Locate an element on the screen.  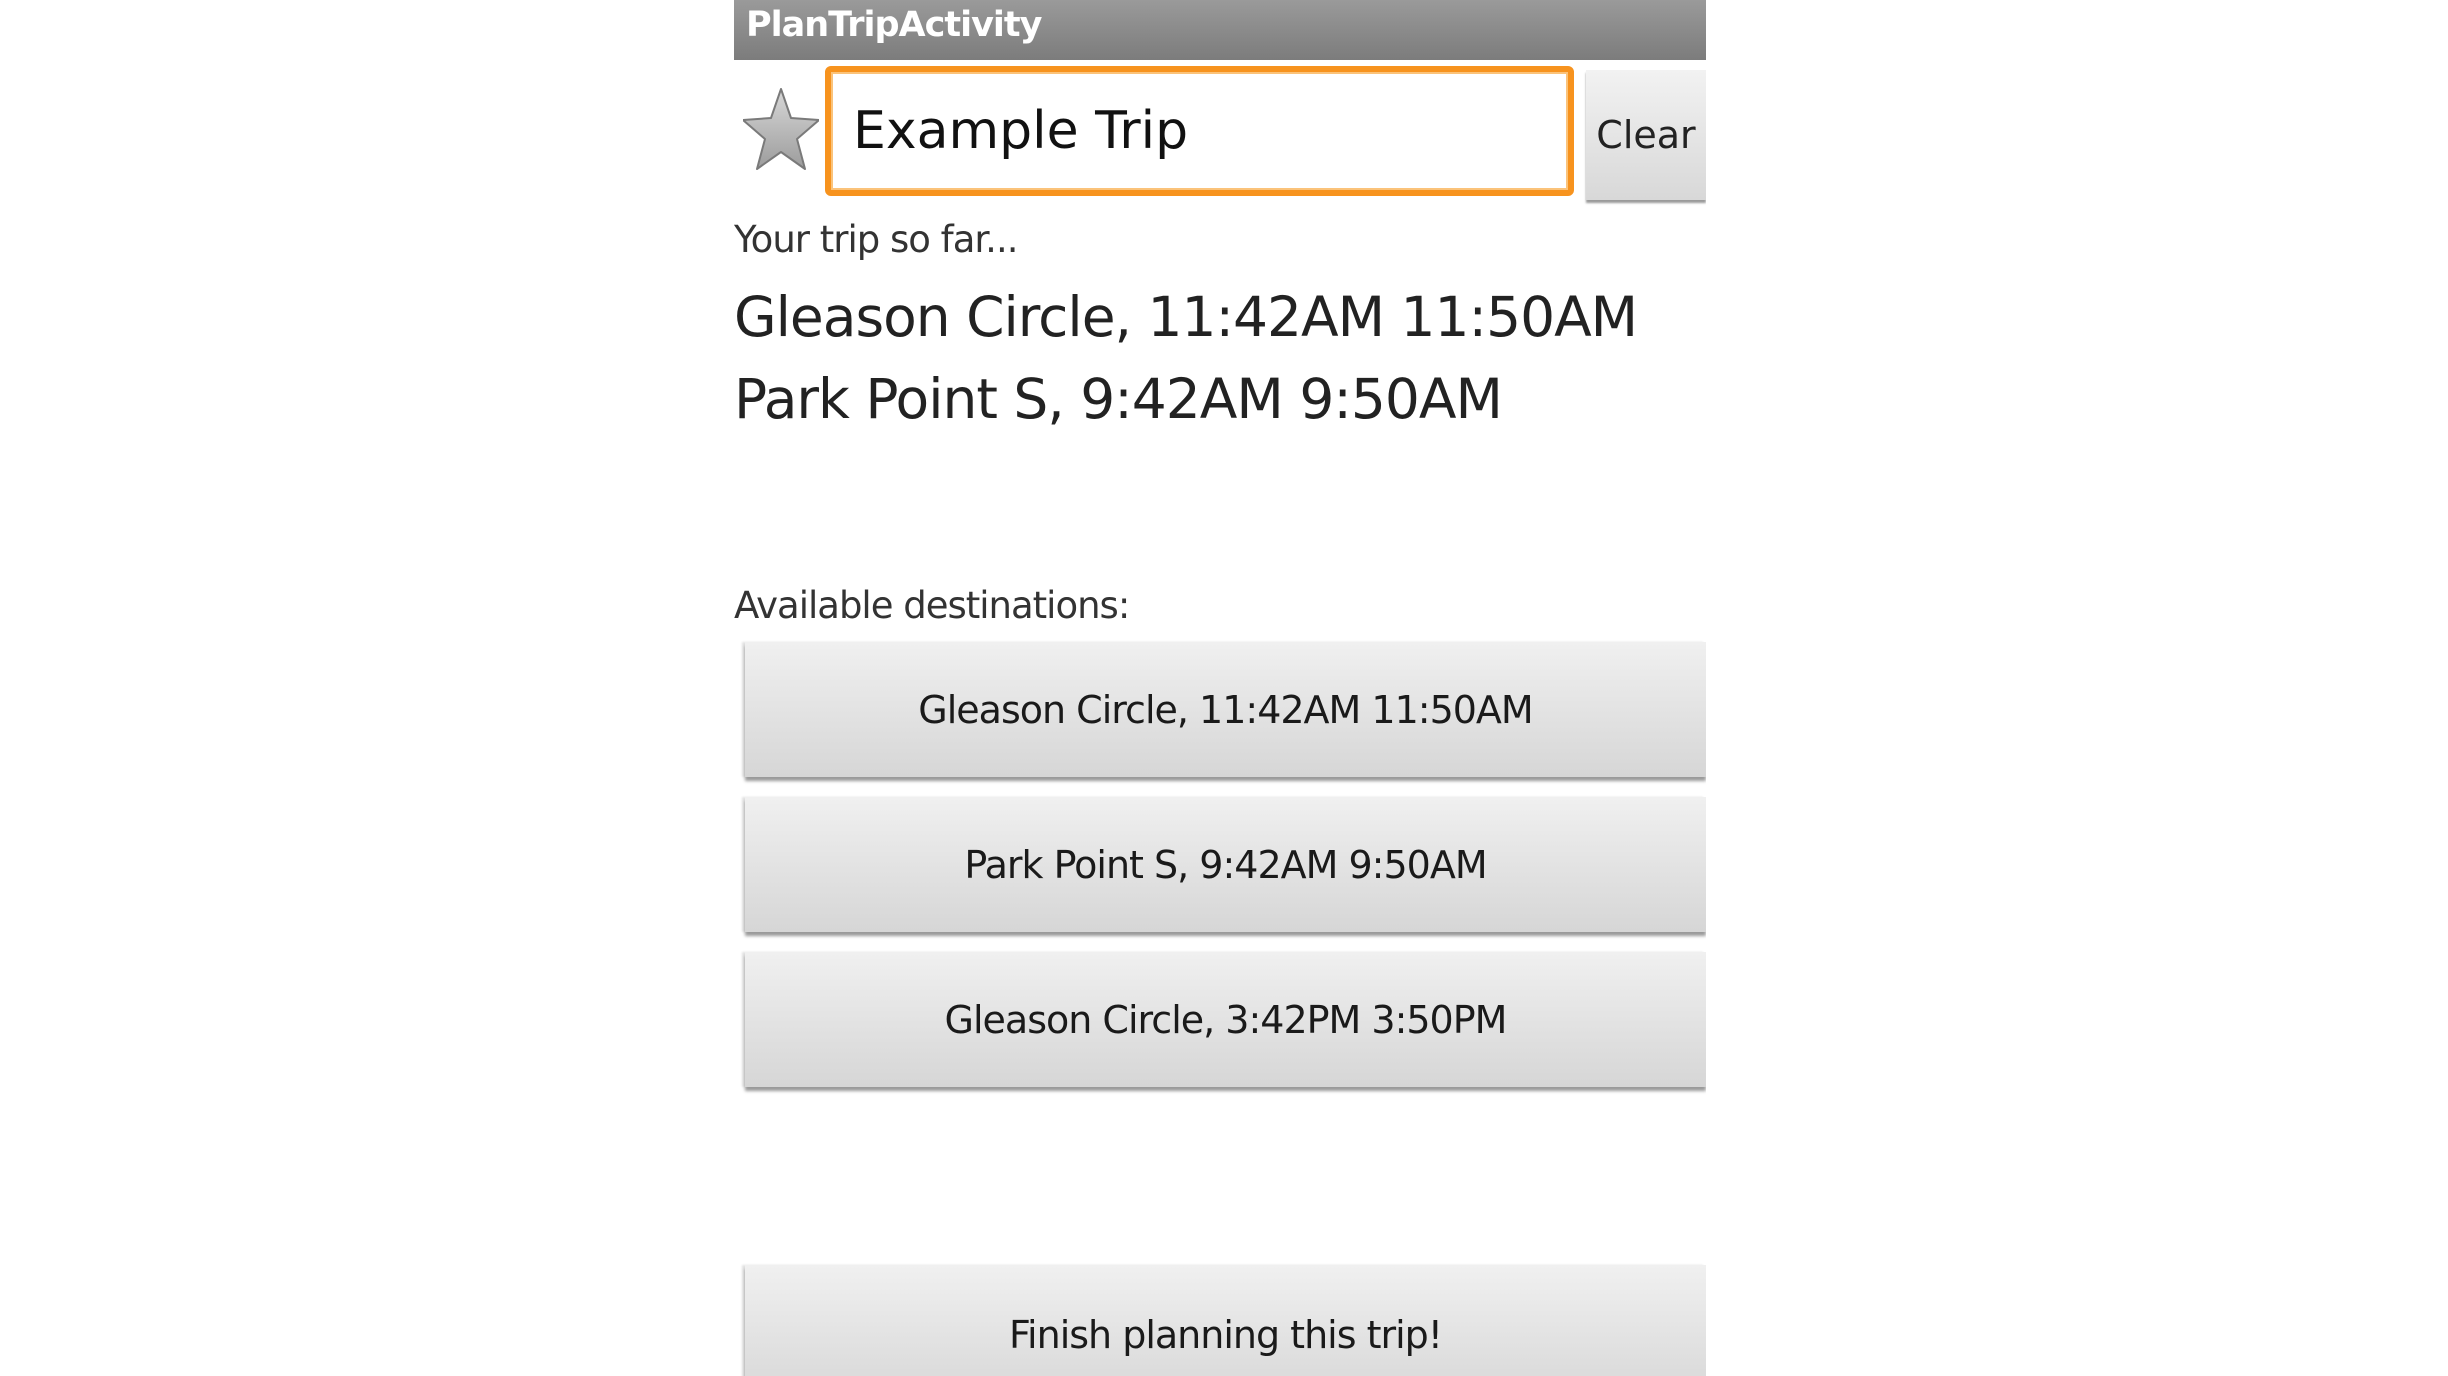
clear-button: Clear is located at coordinates (1646, 135).